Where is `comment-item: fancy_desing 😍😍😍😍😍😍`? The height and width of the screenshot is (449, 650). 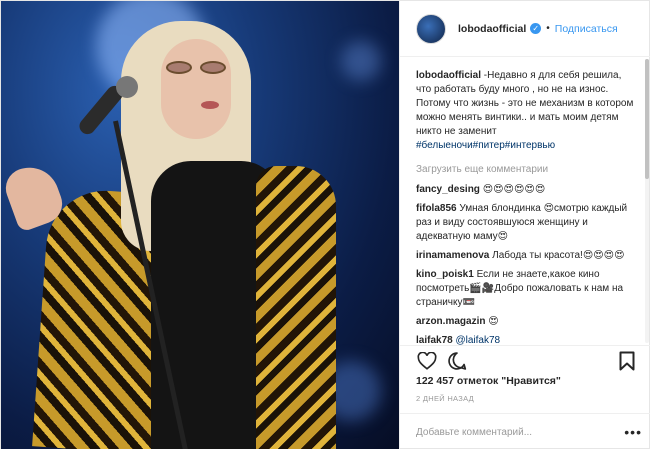 comment-item: fancy_desing 😍😍😍😍😍😍 is located at coordinates (527, 190).